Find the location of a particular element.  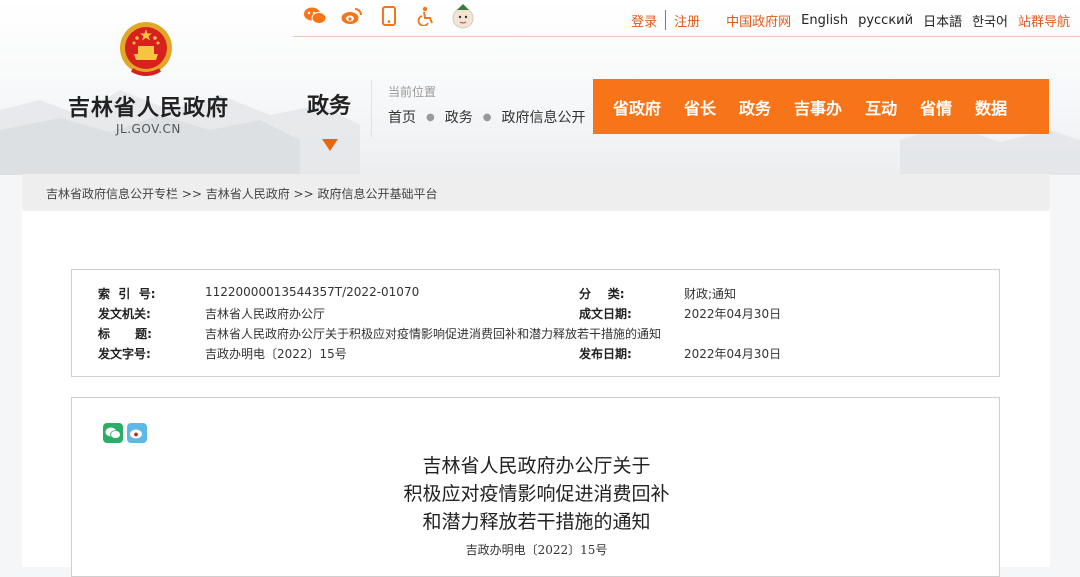

russian-link: русский is located at coordinates (885, 20).